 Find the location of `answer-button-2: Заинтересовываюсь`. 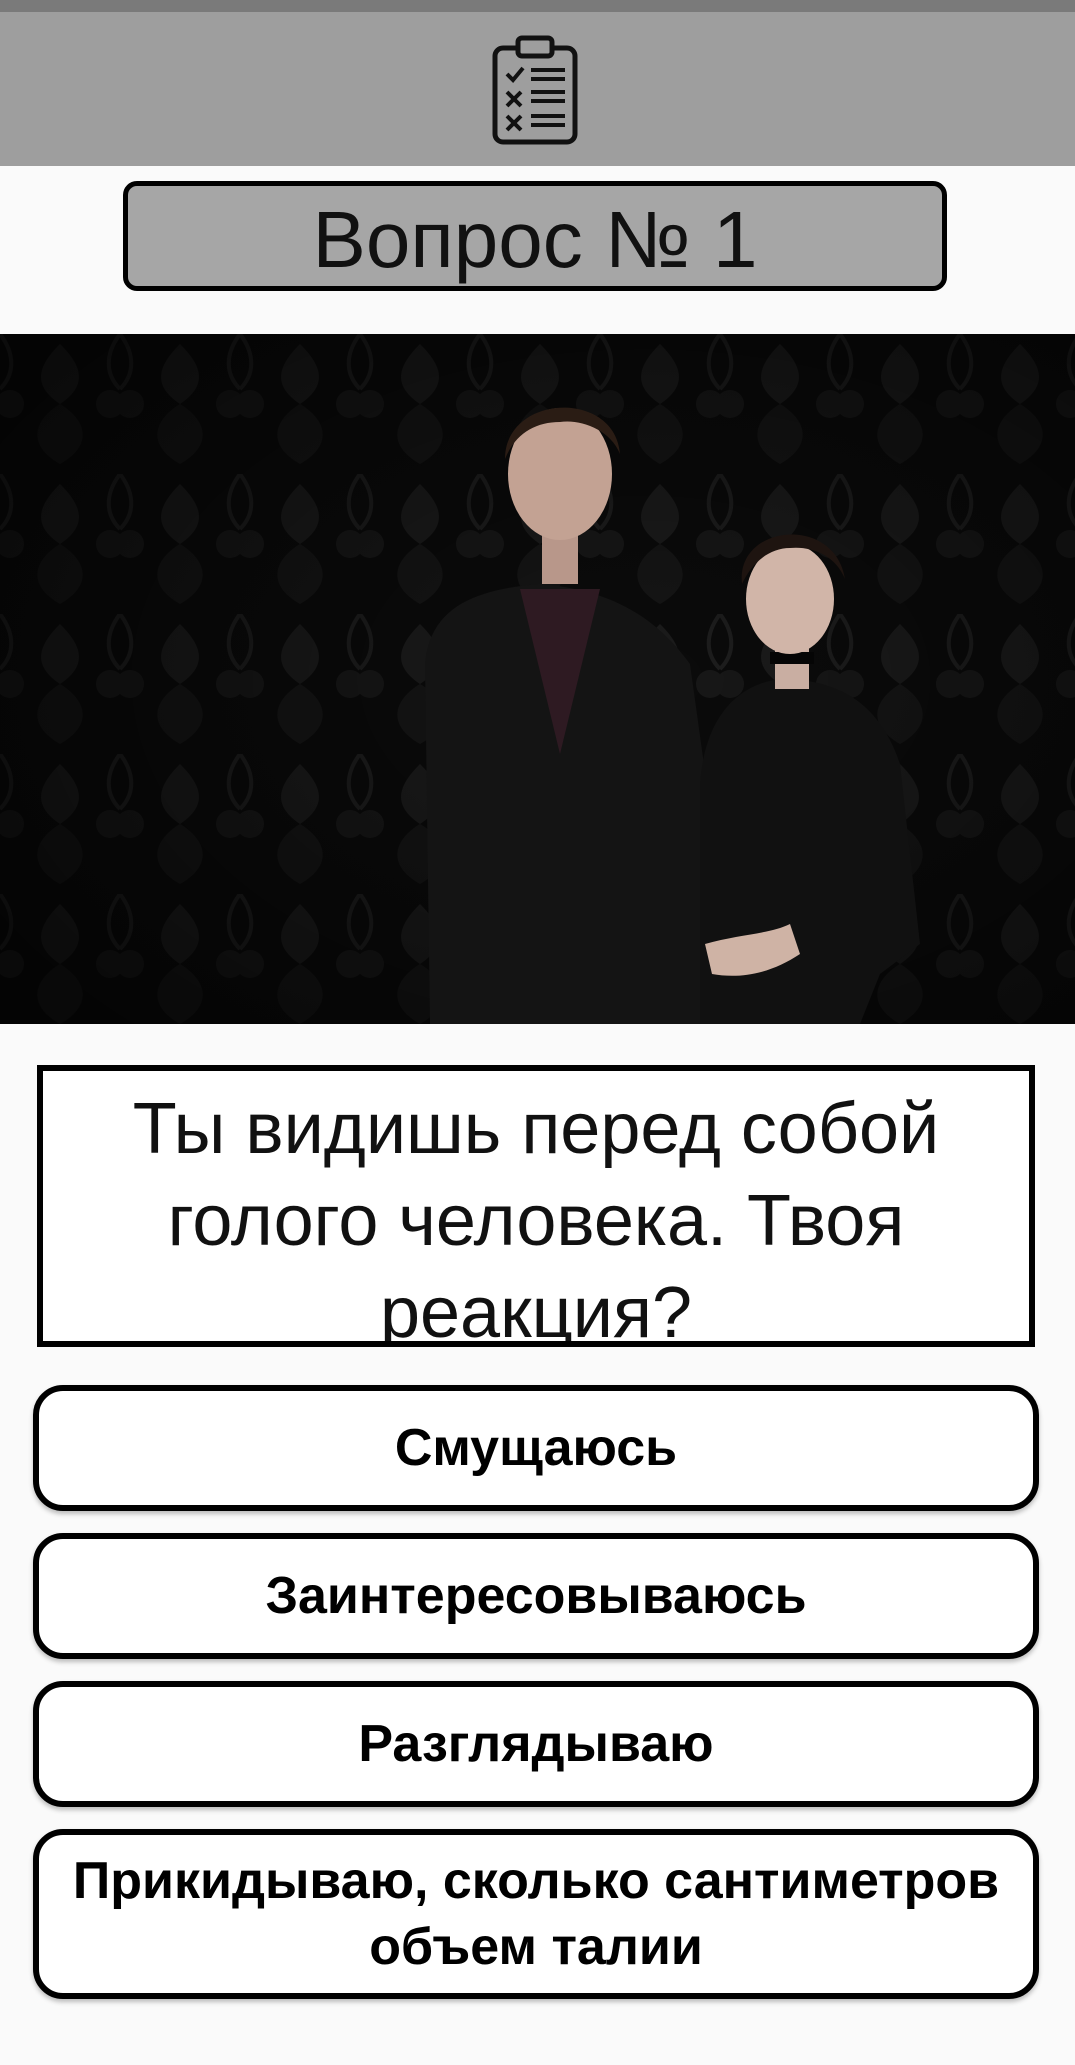

answer-button-2: Заинтересовываюсь is located at coordinates (536, 1596).